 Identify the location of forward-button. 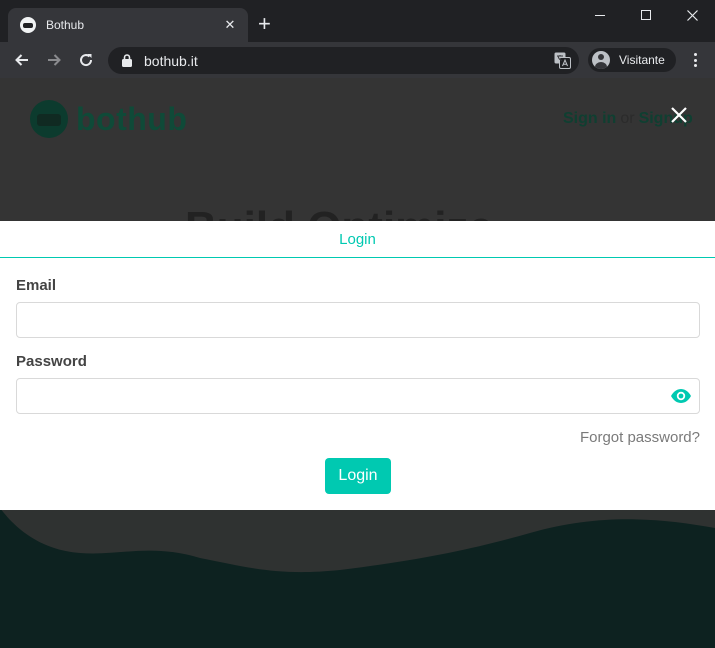
(54, 60).